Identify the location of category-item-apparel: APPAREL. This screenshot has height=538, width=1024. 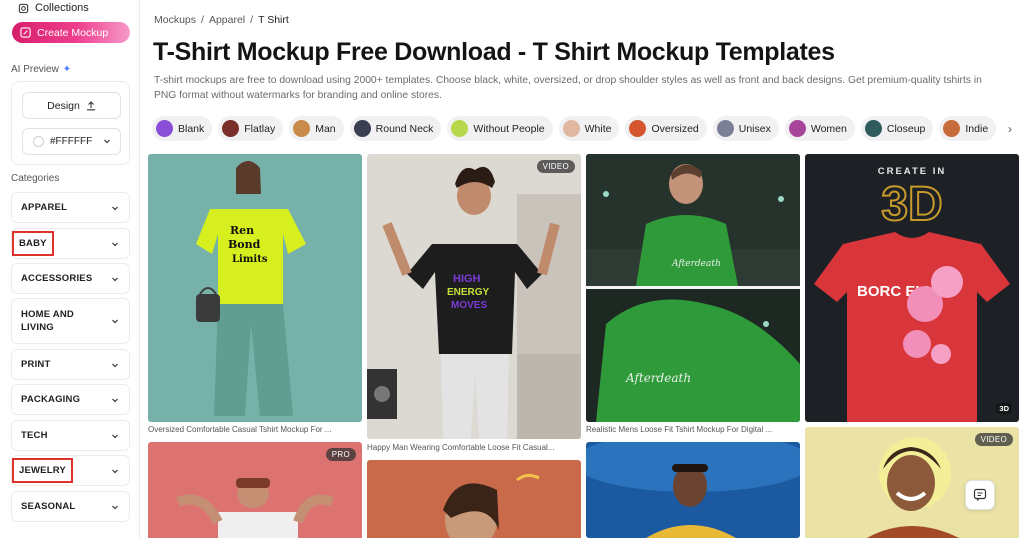
(70, 207).